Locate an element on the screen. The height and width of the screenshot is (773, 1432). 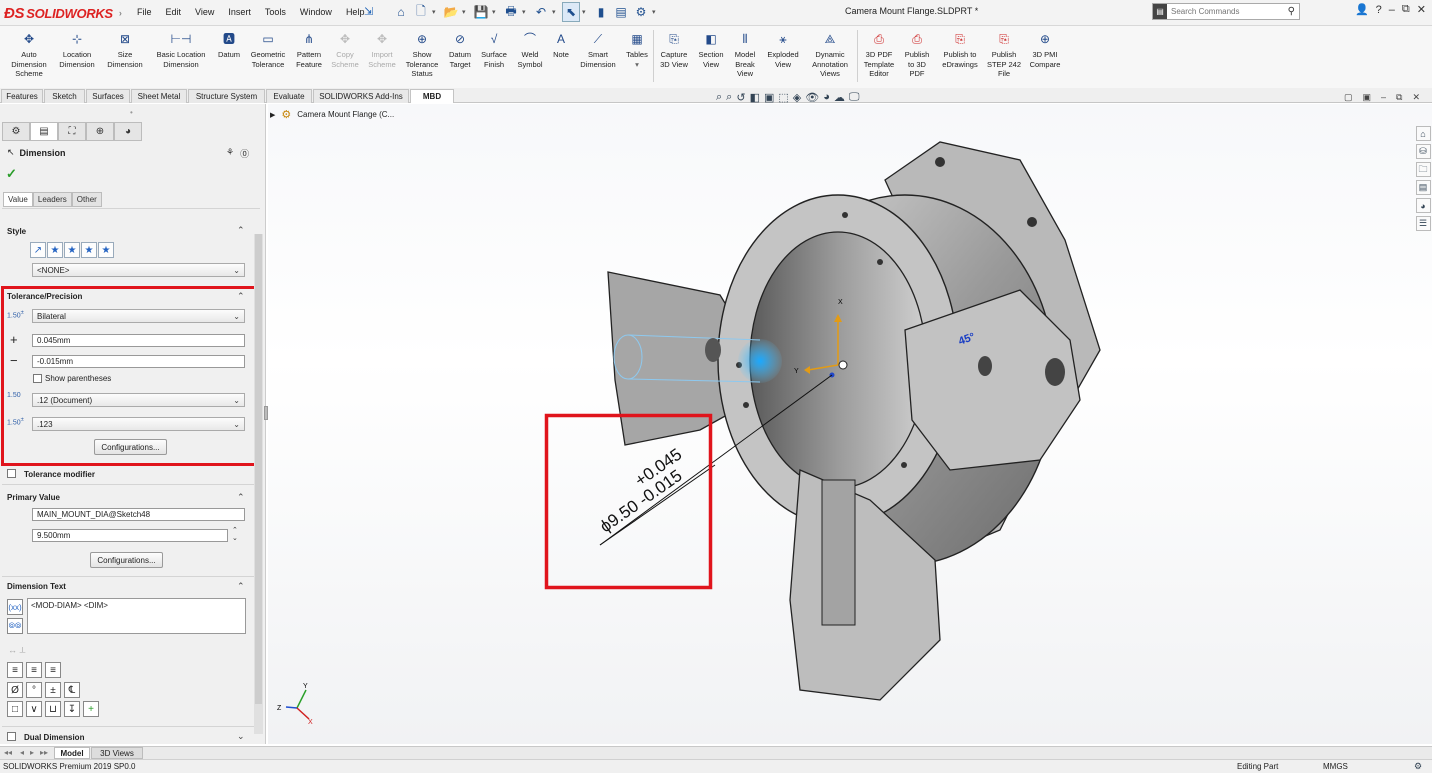
search-commands: ▤ ⚲ is located at coordinates (1226, 11).